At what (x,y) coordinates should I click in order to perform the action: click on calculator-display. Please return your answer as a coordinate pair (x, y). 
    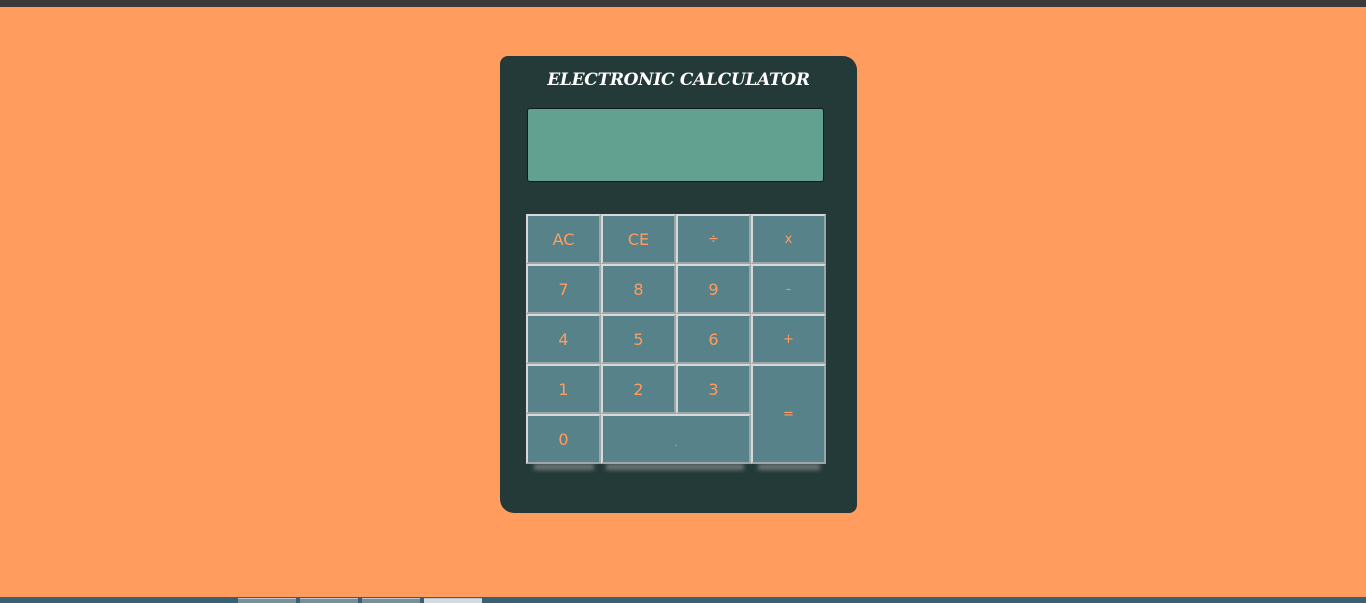
    Looking at the image, I should click on (675, 145).